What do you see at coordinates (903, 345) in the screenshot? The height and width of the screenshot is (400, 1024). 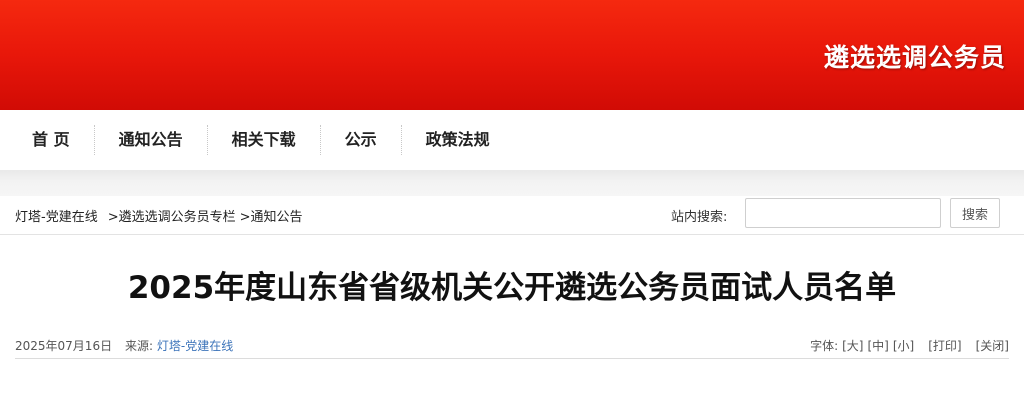 I see `font-small-button: [小]` at bounding box center [903, 345].